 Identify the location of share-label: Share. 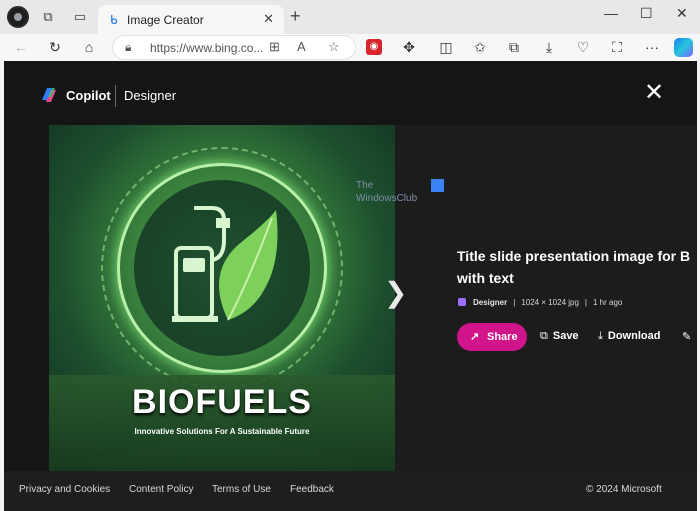
(502, 337).